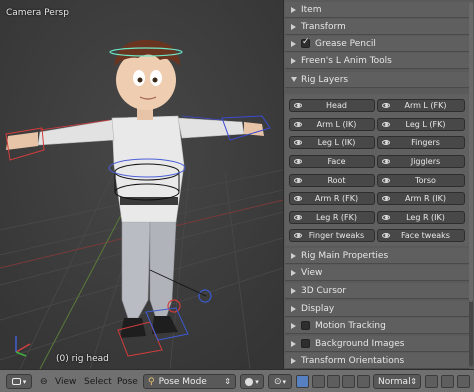 The width and height of the screenshot is (474, 392). I want to click on rig-layer-root-button: Root, so click(332, 180).